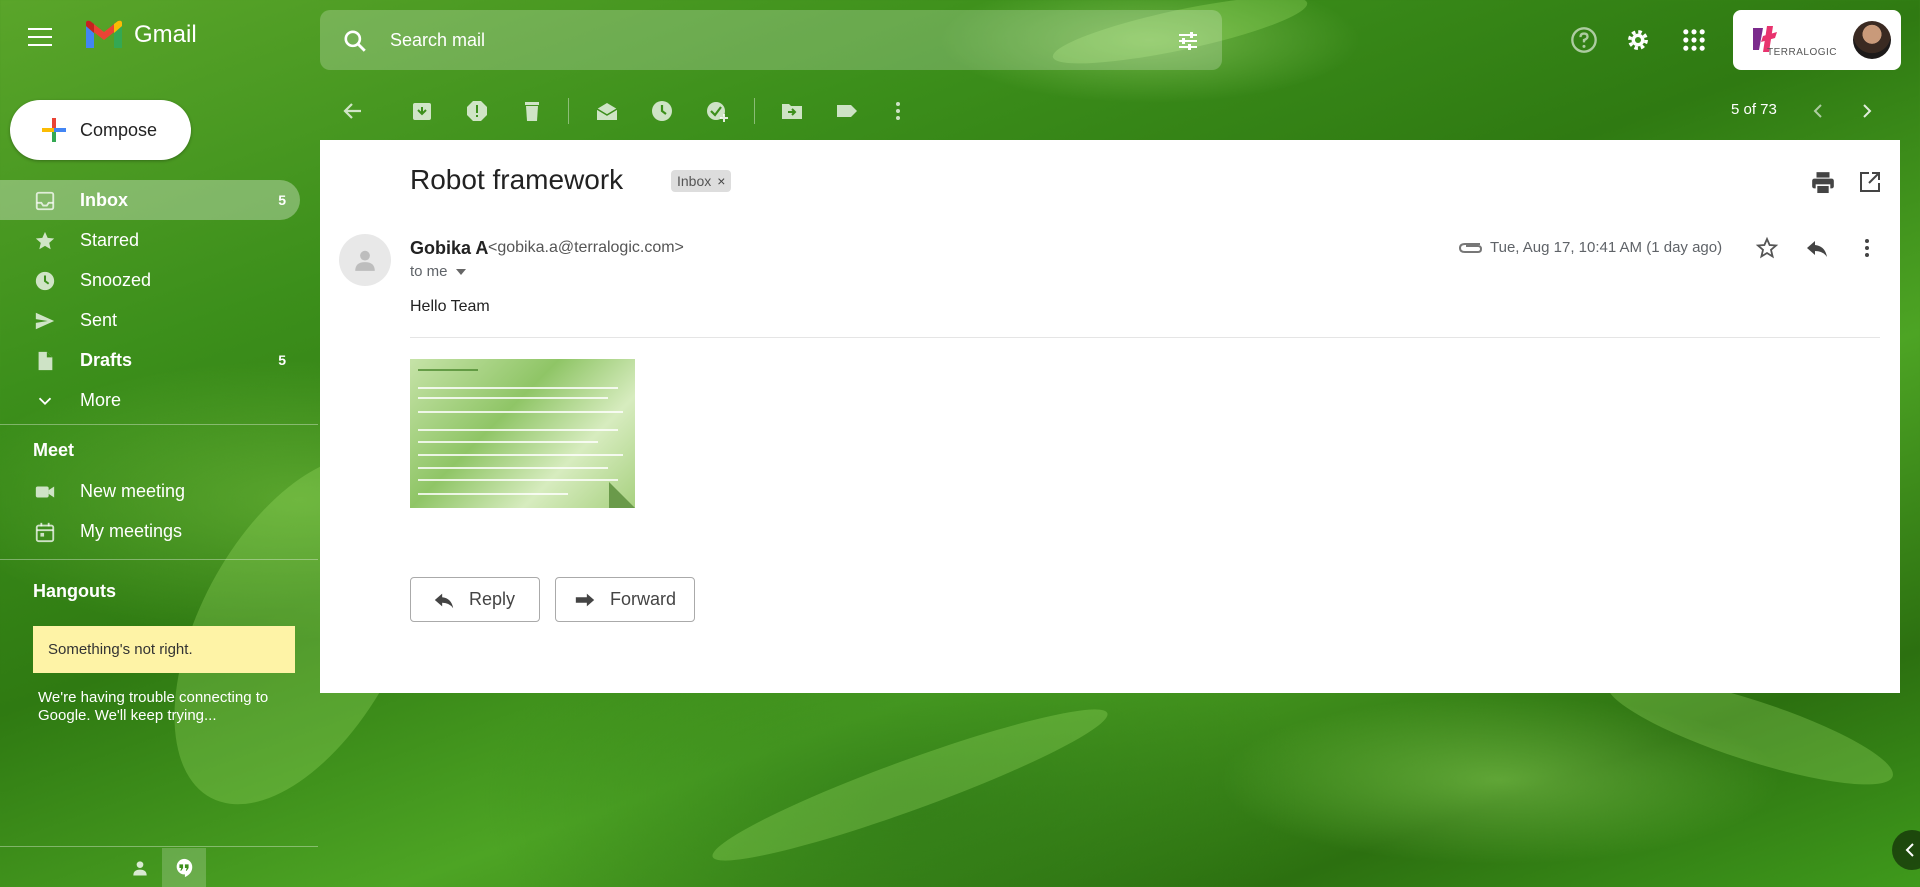  What do you see at coordinates (532, 111) in the screenshot?
I see `delete-trash-icon` at bounding box center [532, 111].